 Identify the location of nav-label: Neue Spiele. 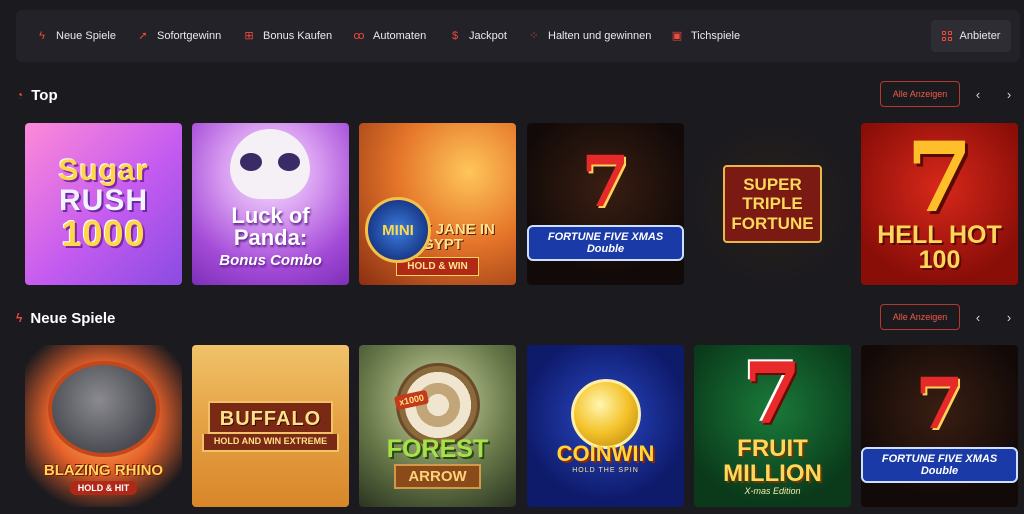
(86, 36).